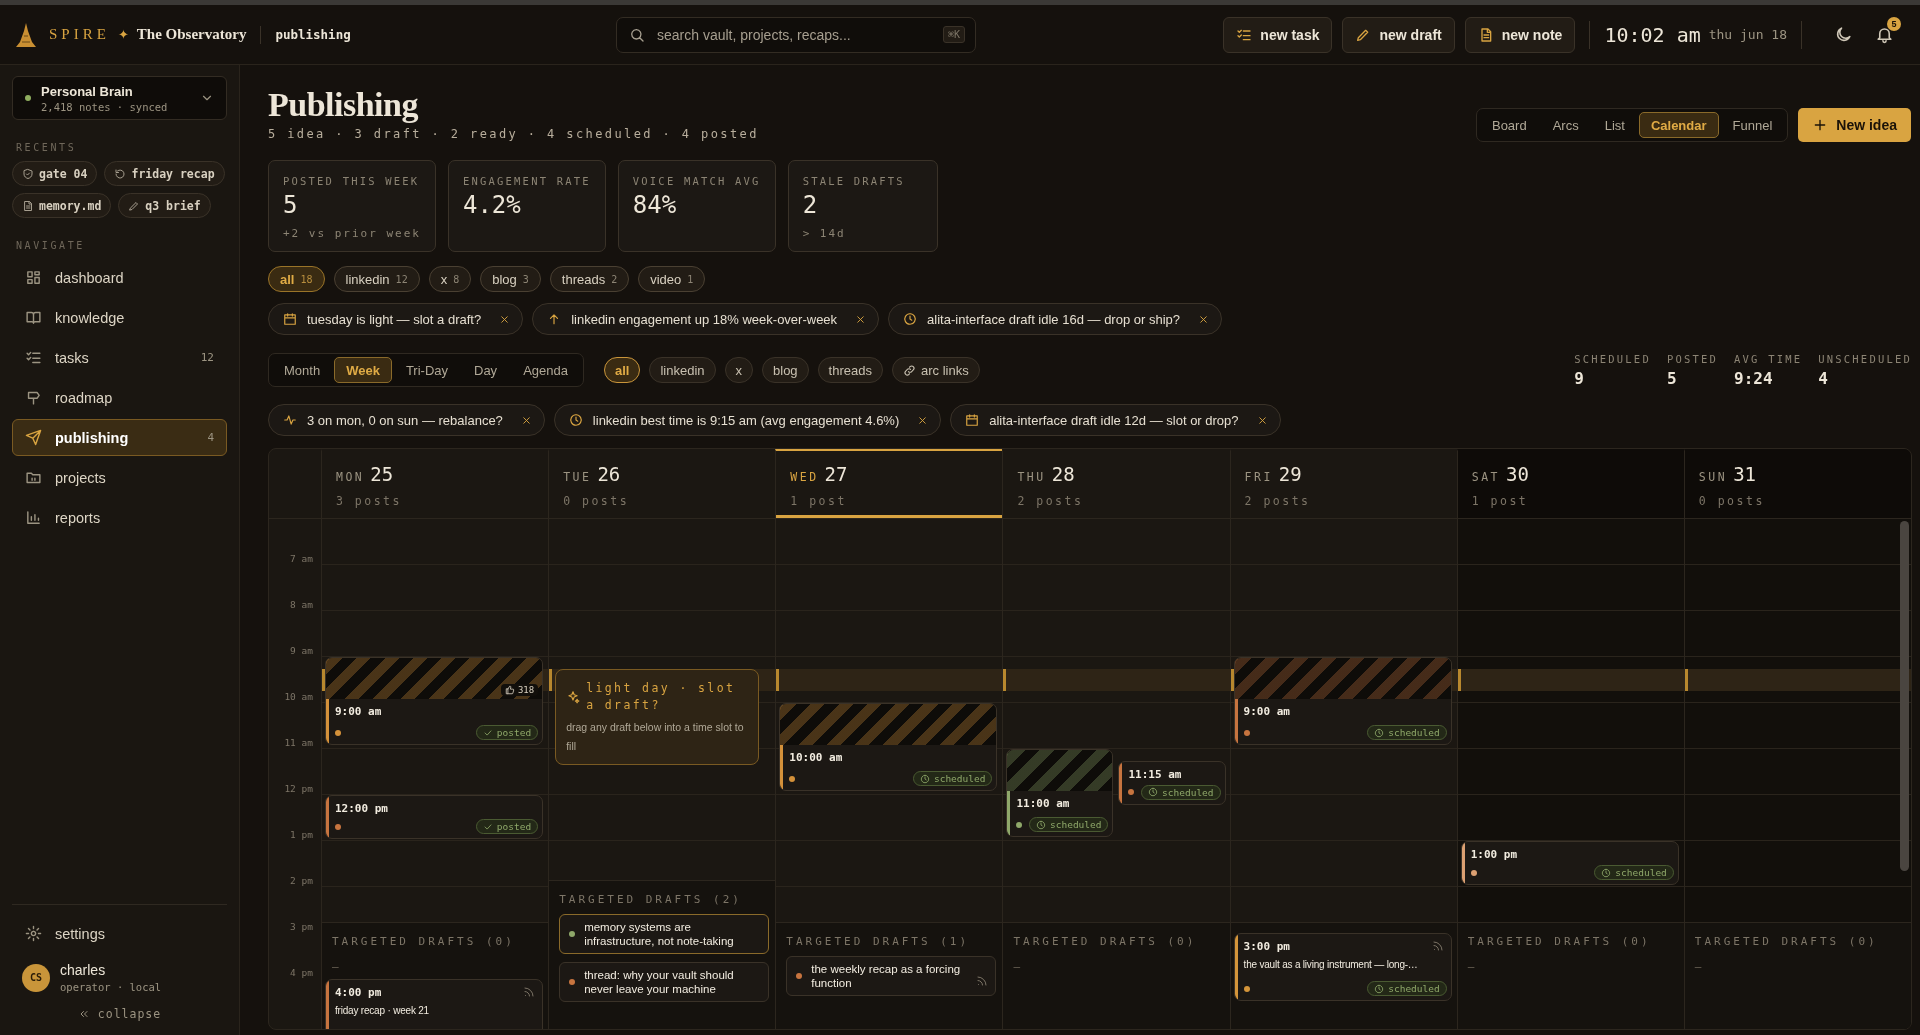 This screenshot has height=1035, width=1920. I want to click on insight-text: linkedin engagement up 18% week-over-week, so click(704, 319).